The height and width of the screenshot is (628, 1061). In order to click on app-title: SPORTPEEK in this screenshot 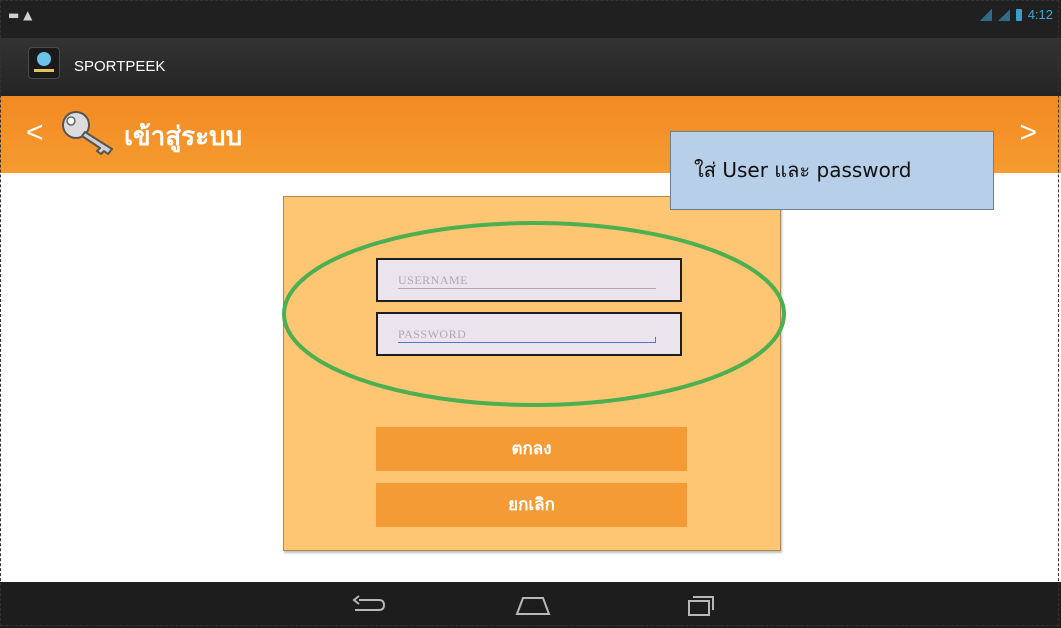, I will do `click(120, 66)`.